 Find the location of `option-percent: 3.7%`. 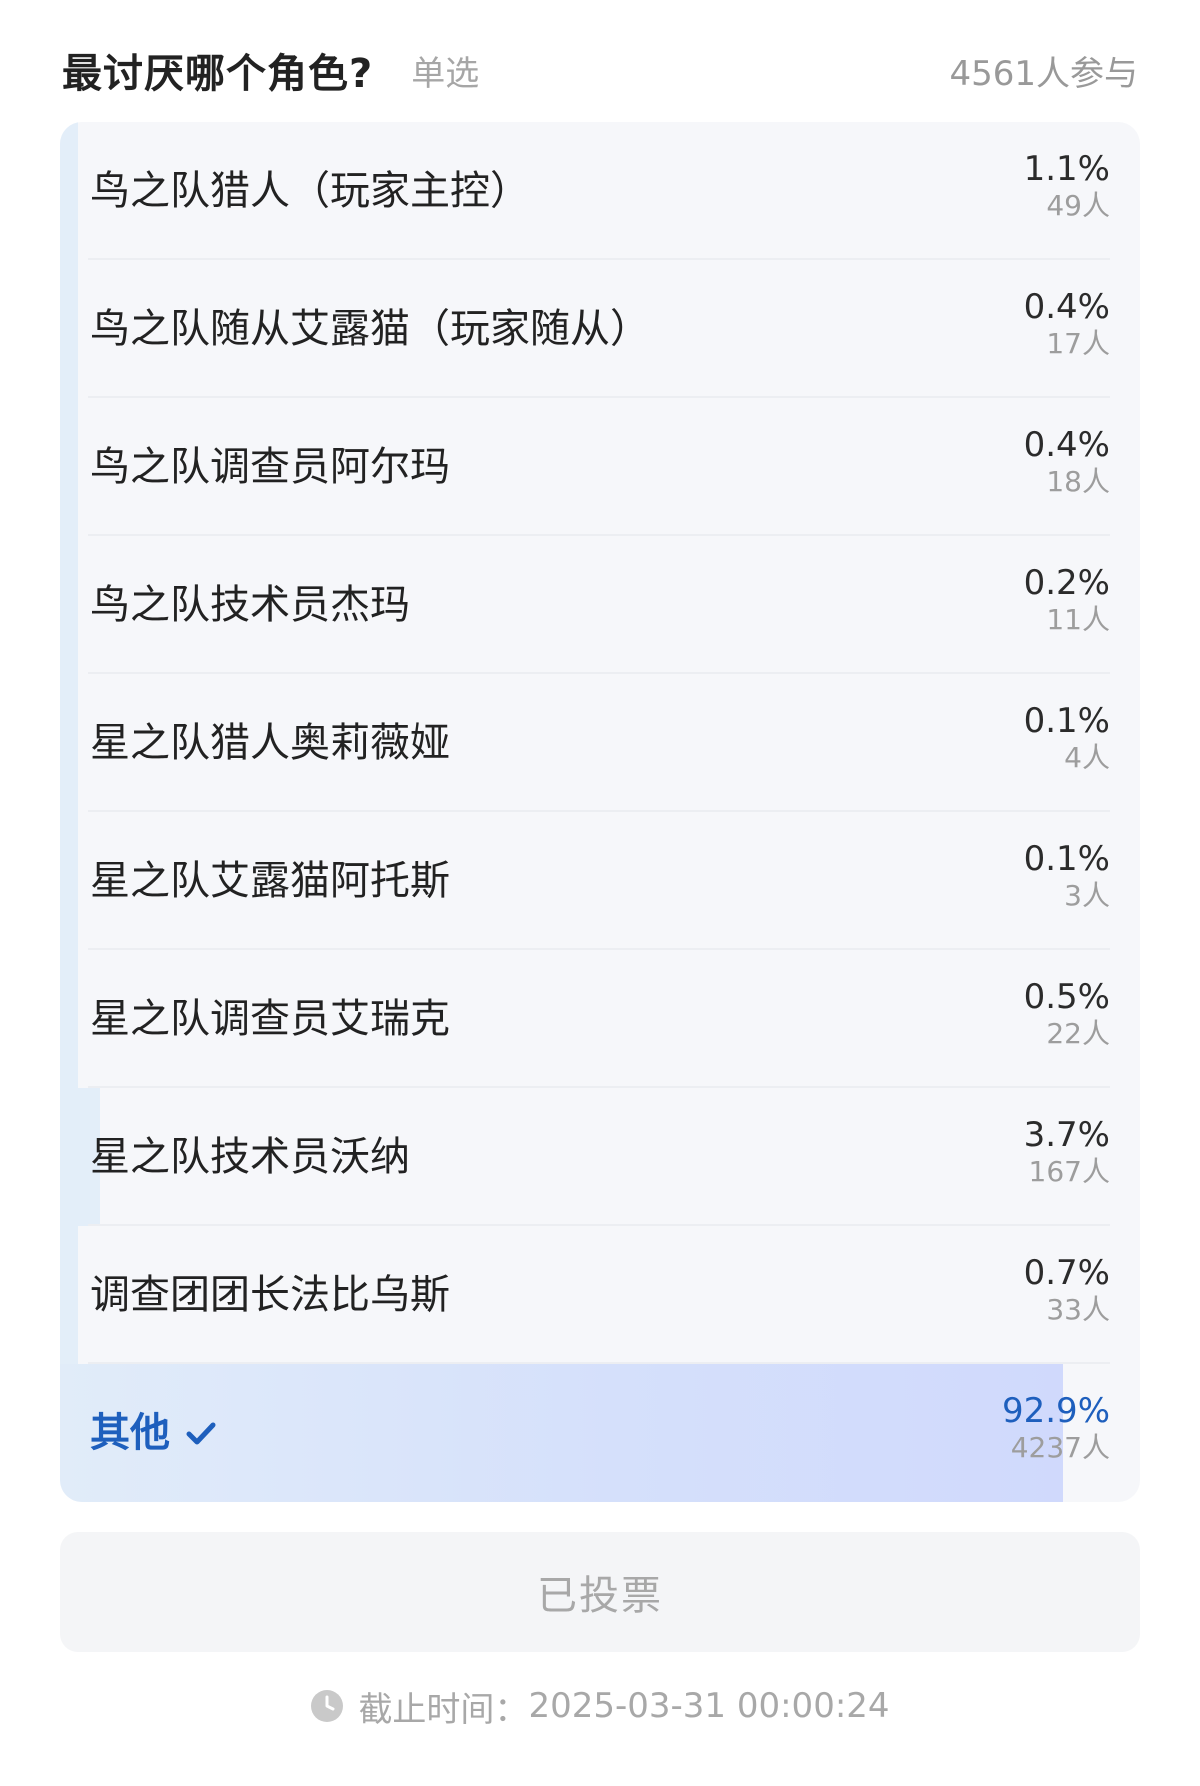

option-percent: 3.7% is located at coordinates (1066, 1135).